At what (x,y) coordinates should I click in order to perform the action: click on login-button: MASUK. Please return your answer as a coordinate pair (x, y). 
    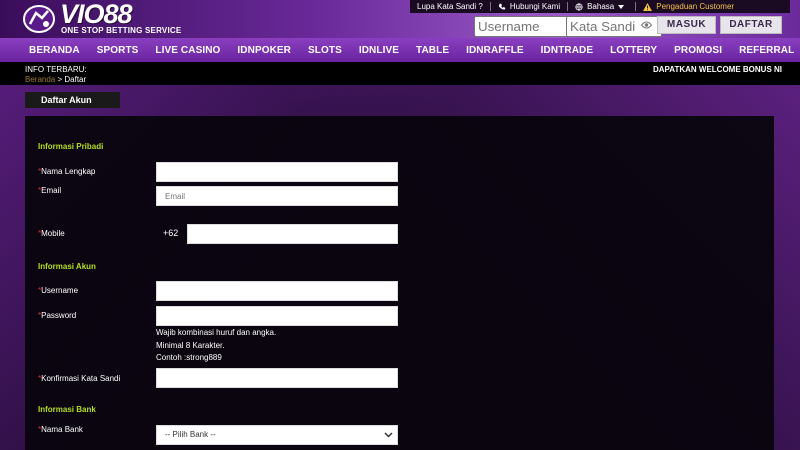
    Looking at the image, I should click on (686, 25).